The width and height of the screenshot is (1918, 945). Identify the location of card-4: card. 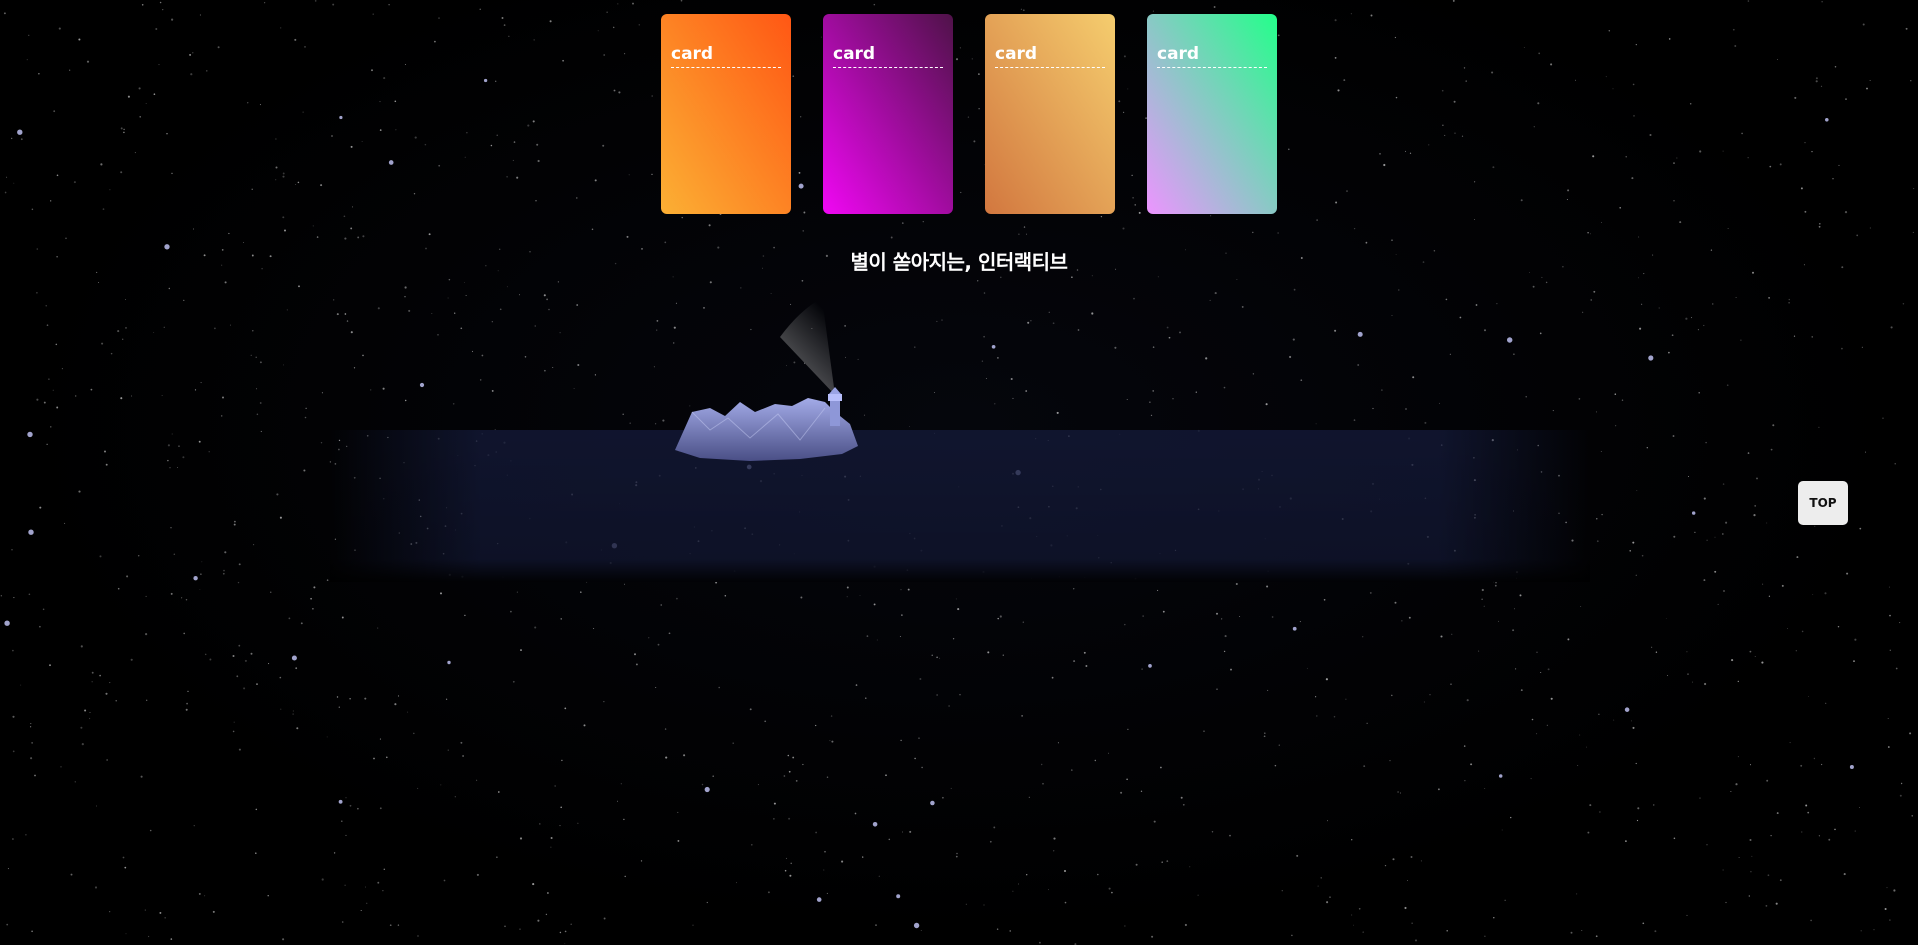
(1212, 114).